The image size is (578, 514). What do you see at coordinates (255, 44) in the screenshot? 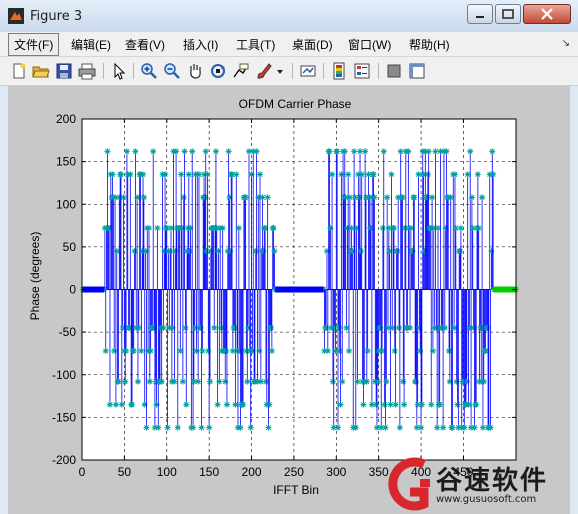
I see `menu-tools: 工具(T)` at bounding box center [255, 44].